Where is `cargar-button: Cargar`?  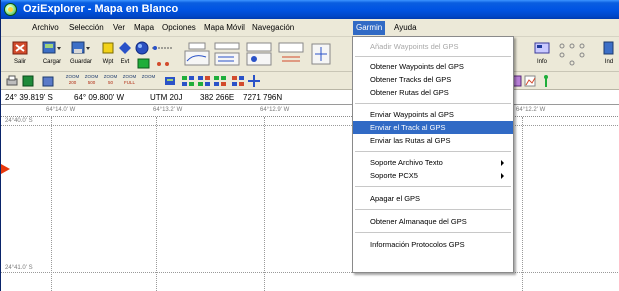 cargar-button: Cargar is located at coordinates (52, 54).